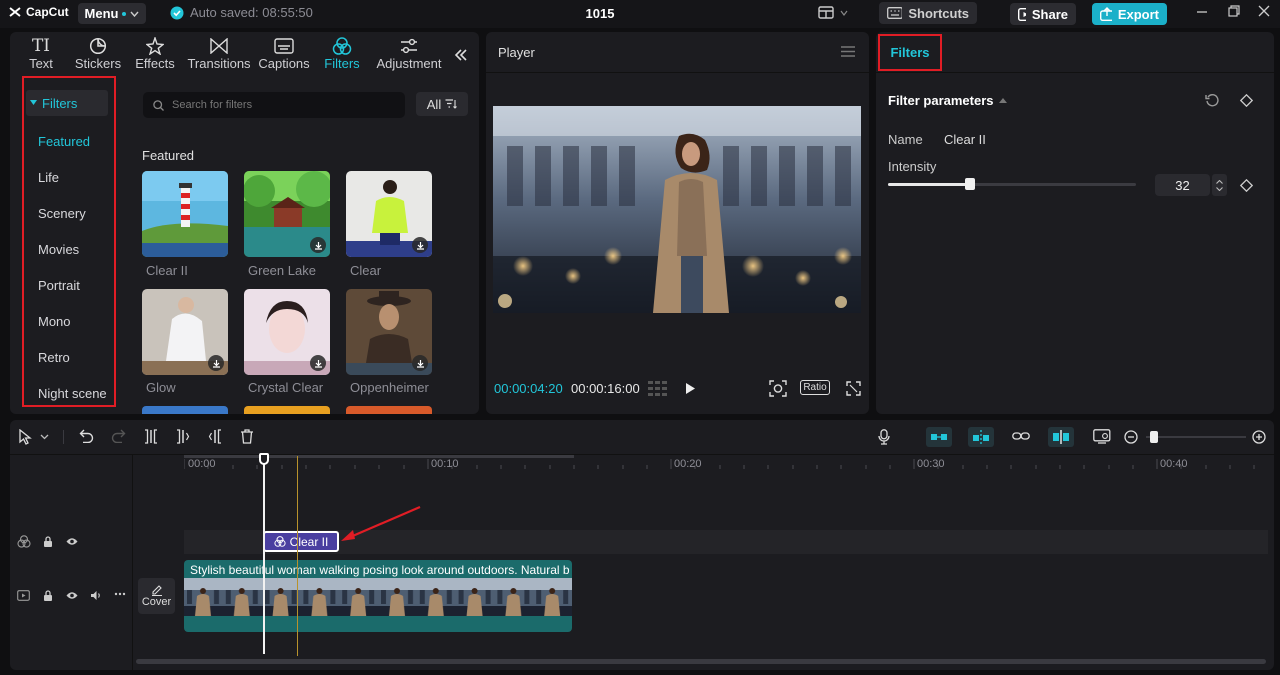 This screenshot has height=675, width=1280. I want to click on tab-label: Stickers, so click(98, 63).